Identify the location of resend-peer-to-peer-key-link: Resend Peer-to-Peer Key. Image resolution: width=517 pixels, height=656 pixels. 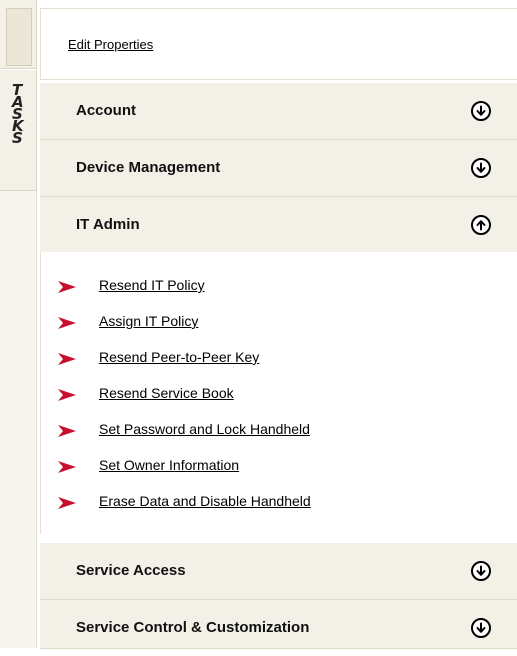
(179, 357).